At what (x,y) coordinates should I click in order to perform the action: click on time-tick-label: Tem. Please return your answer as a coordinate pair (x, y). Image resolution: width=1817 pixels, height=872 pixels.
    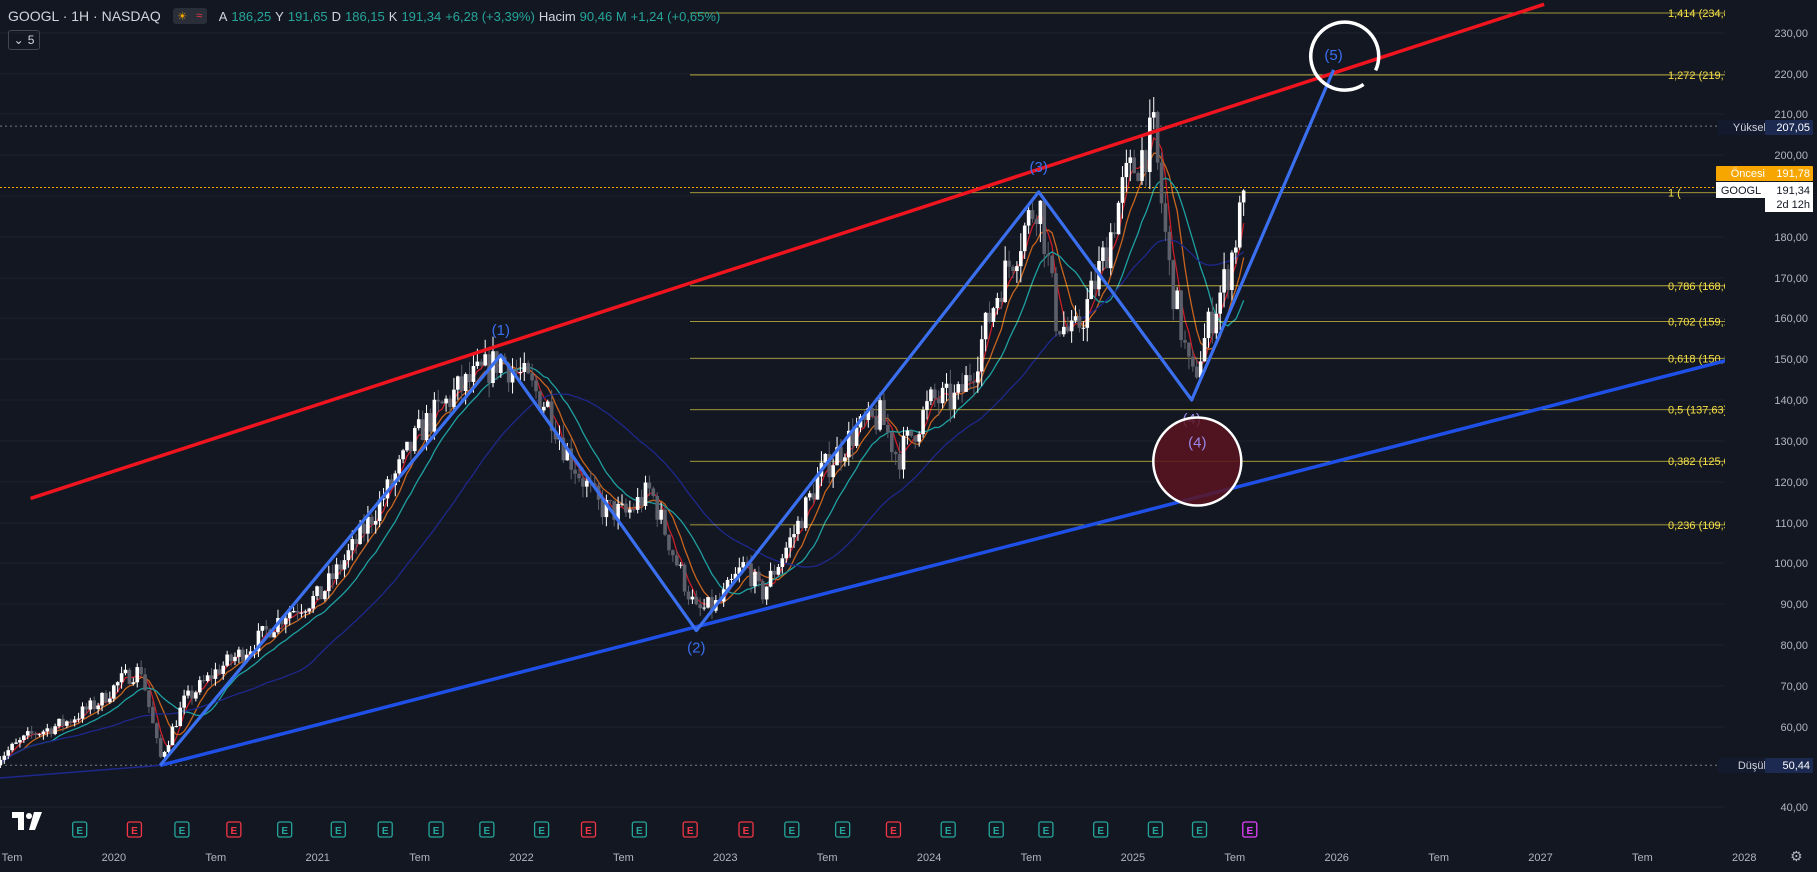
    Looking at the image, I should click on (827, 858).